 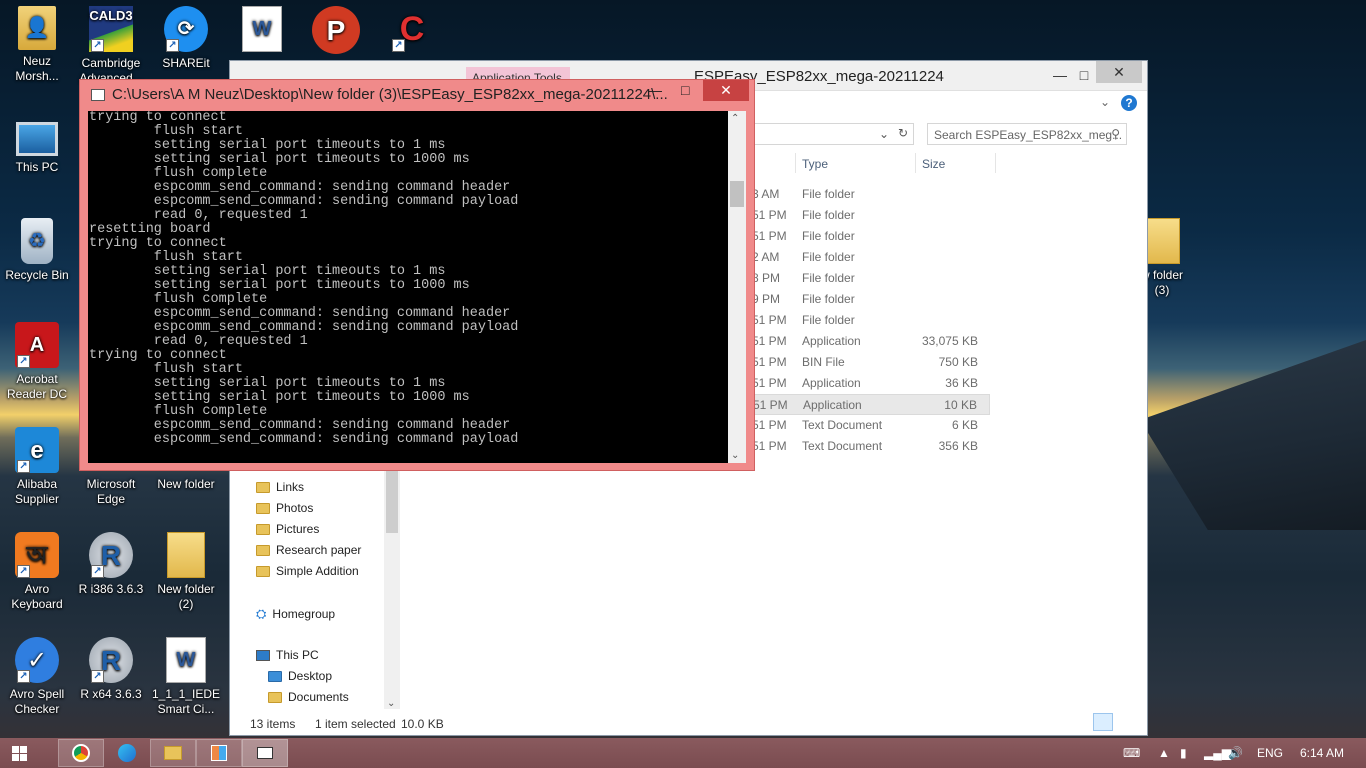 I want to click on desktop-icon-alibaba: e ↗ Alibaba Supplier, so click(x=37, y=467).